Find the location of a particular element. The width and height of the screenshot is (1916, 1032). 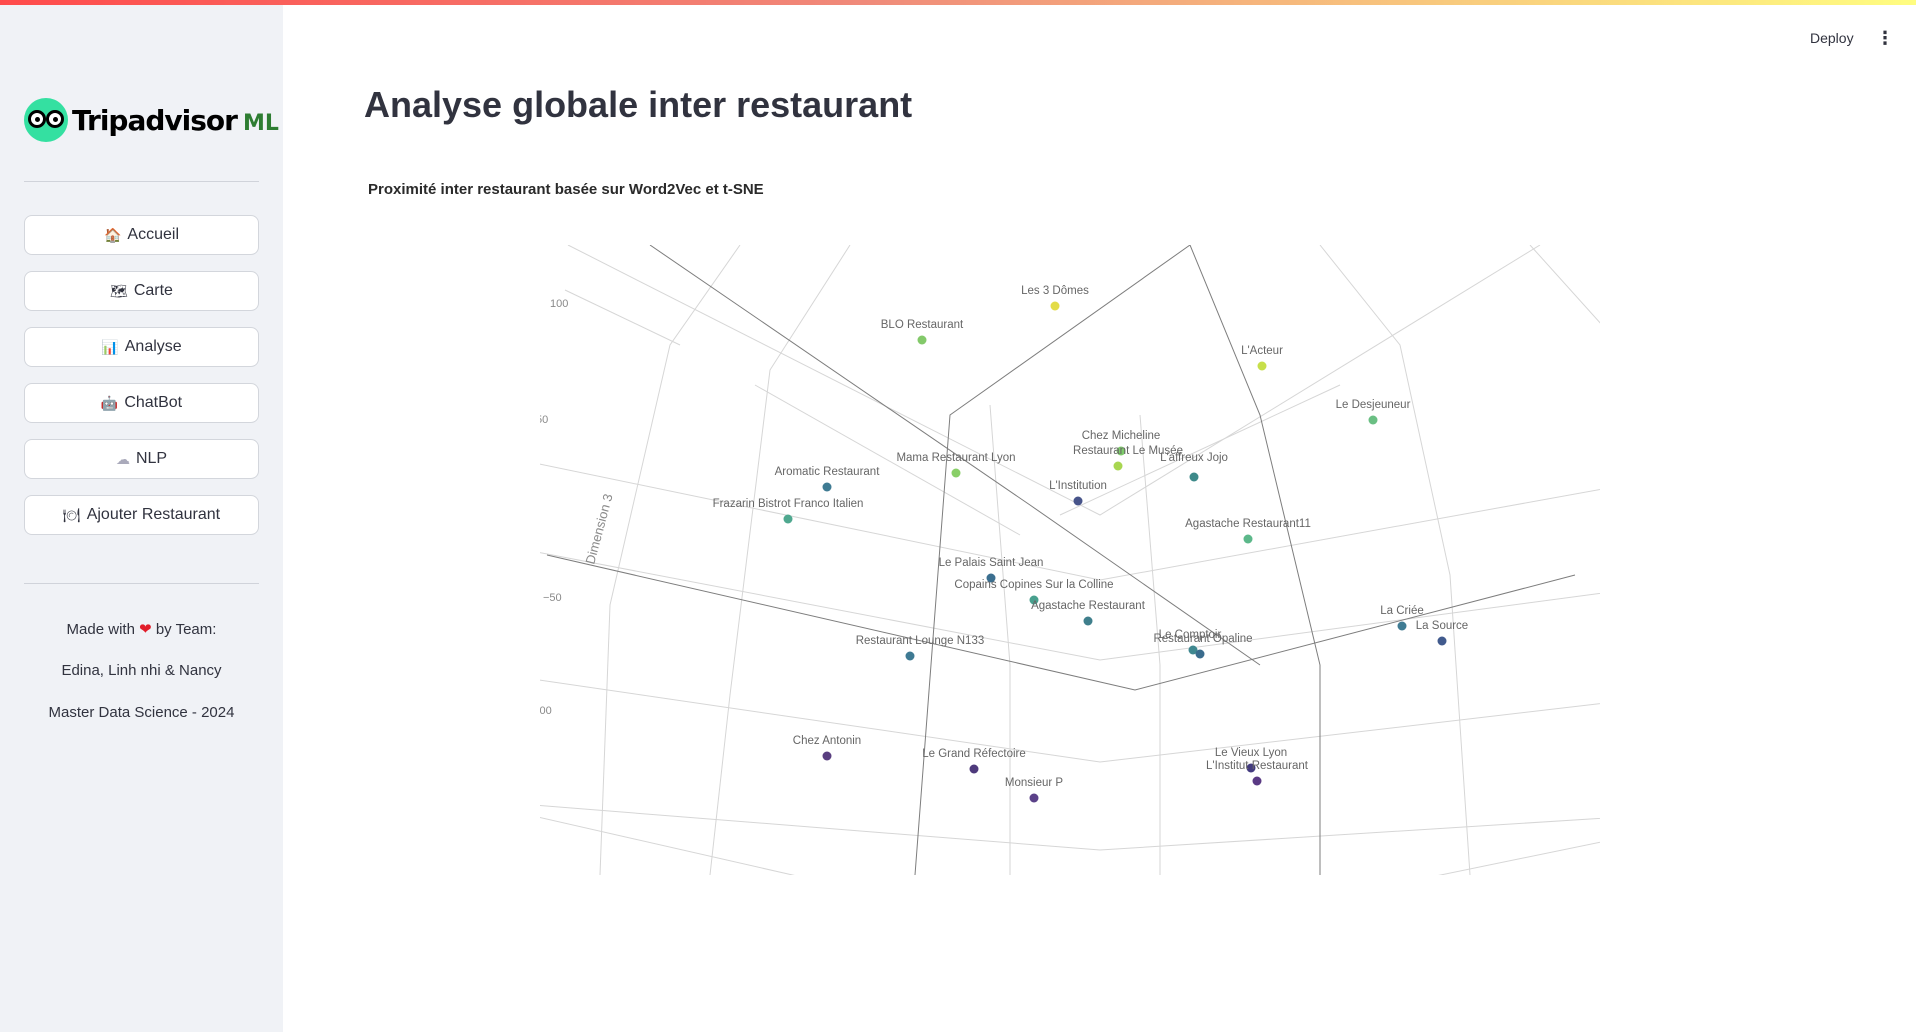

point-label: Restaurant Lounge N133 is located at coordinates (920, 641).